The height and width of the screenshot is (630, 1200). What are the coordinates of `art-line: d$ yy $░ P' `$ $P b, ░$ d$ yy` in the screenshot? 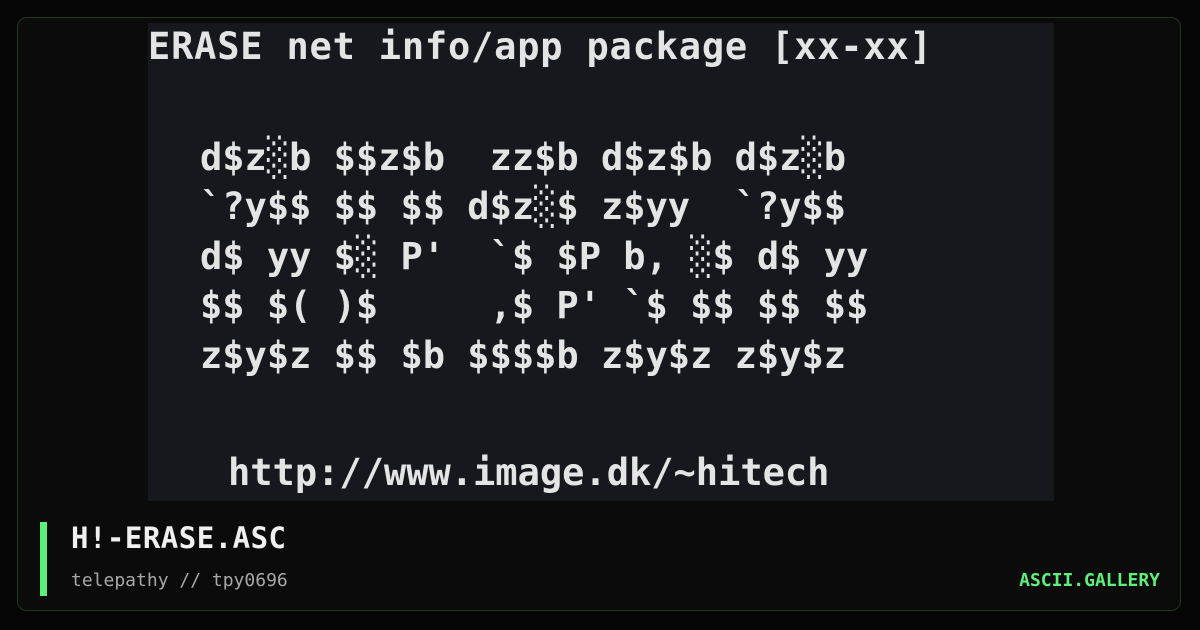 It's located at (534, 256).